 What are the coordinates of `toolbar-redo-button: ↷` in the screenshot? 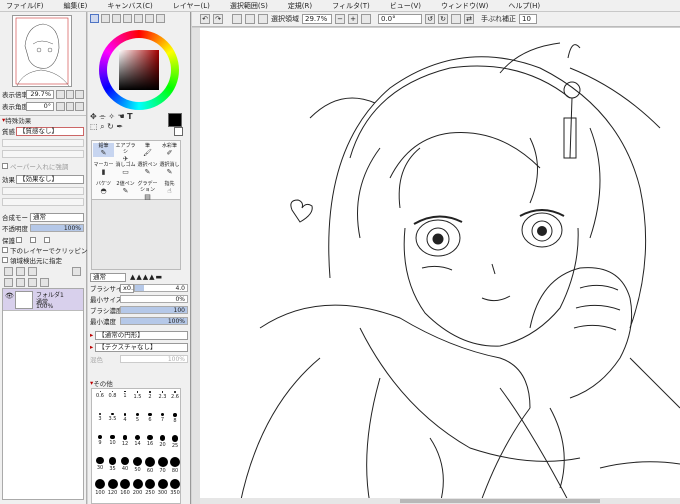 It's located at (218, 19).